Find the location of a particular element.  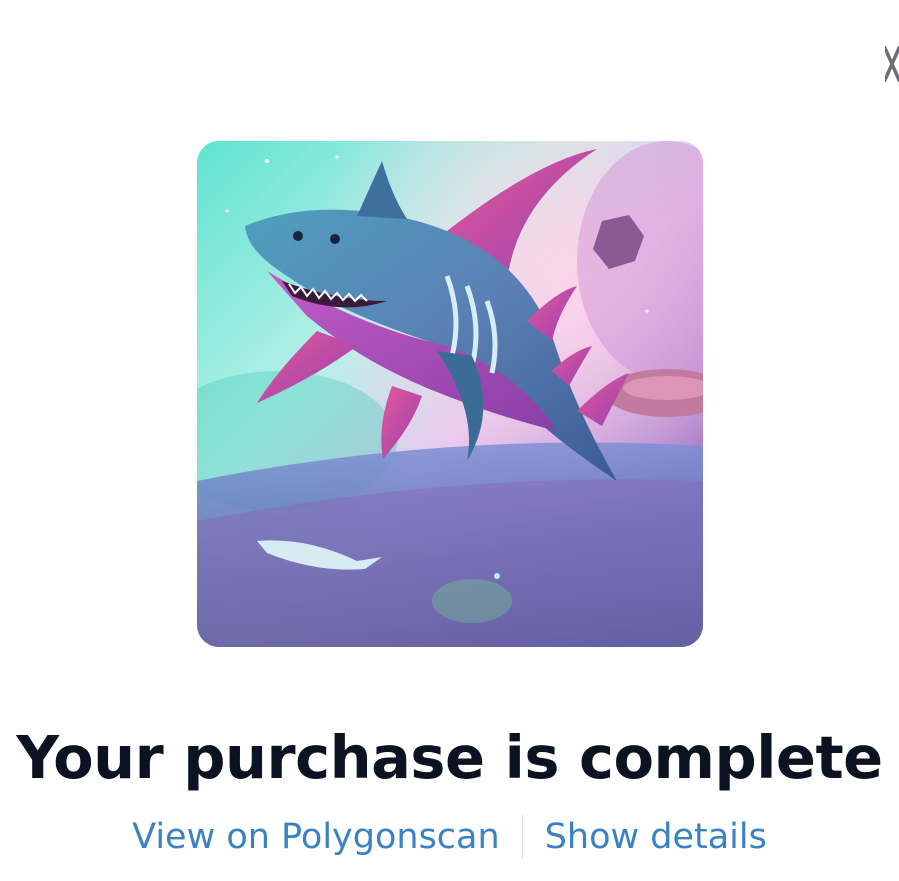

page-title: Your purchase is complete is located at coordinates (449, 757).